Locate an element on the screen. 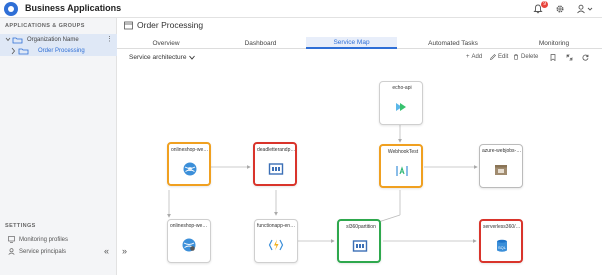 The height and width of the screenshot is (275, 602). add-button-label: Add is located at coordinates (477, 57).